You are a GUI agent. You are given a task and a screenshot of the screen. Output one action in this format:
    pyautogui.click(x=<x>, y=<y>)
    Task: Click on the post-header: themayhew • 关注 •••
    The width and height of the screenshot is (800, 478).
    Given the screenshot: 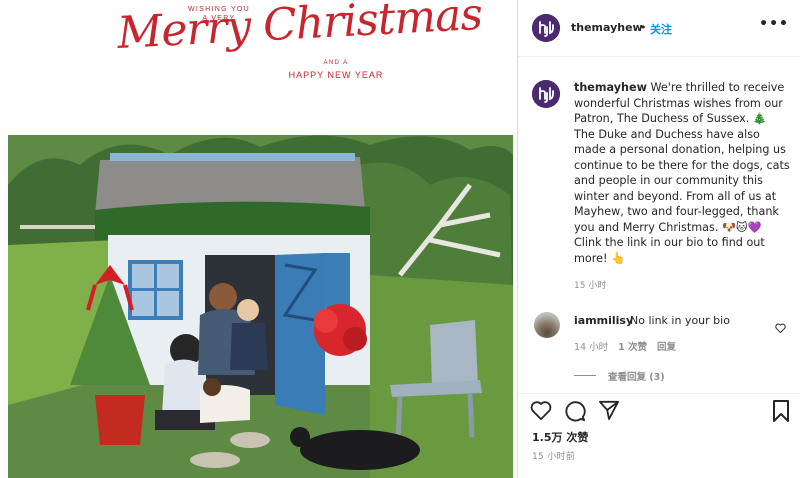 What is the action you would take?
    pyautogui.click(x=659, y=28)
    